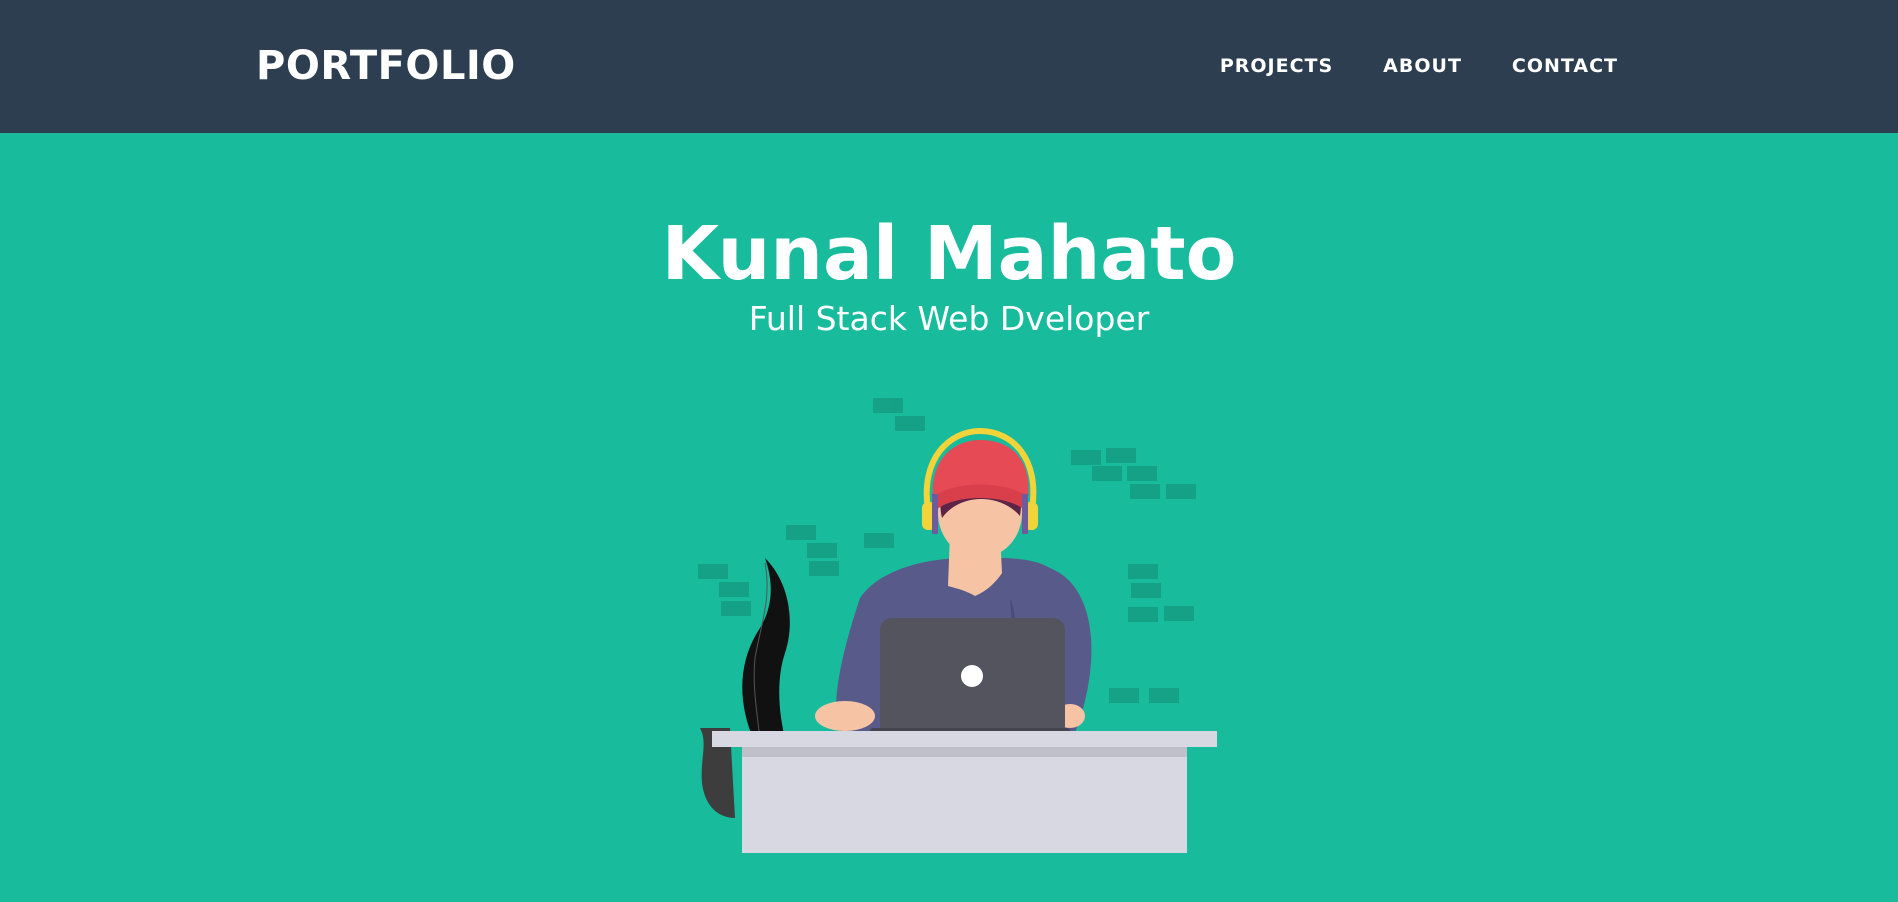  What do you see at coordinates (1565, 66) in the screenshot?
I see `nav-link-contact: CONTACT` at bounding box center [1565, 66].